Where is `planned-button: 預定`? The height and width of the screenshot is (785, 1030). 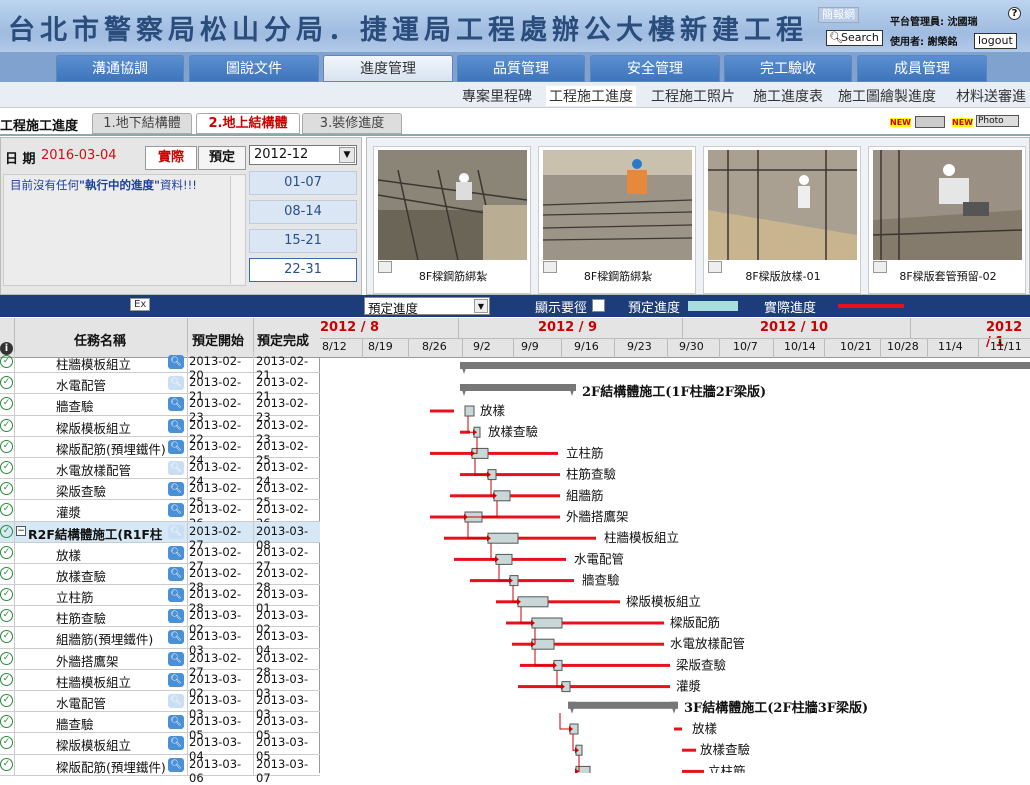 planned-button: 預定 is located at coordinates (222, 158).